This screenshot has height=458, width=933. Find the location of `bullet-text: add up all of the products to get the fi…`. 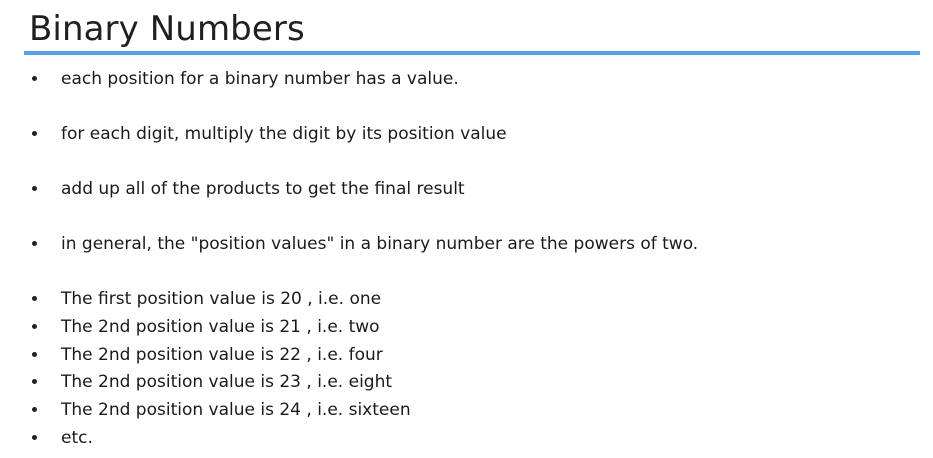

bullet-text: add up all of the products to get the fi… is located at coordinates (263, 189).